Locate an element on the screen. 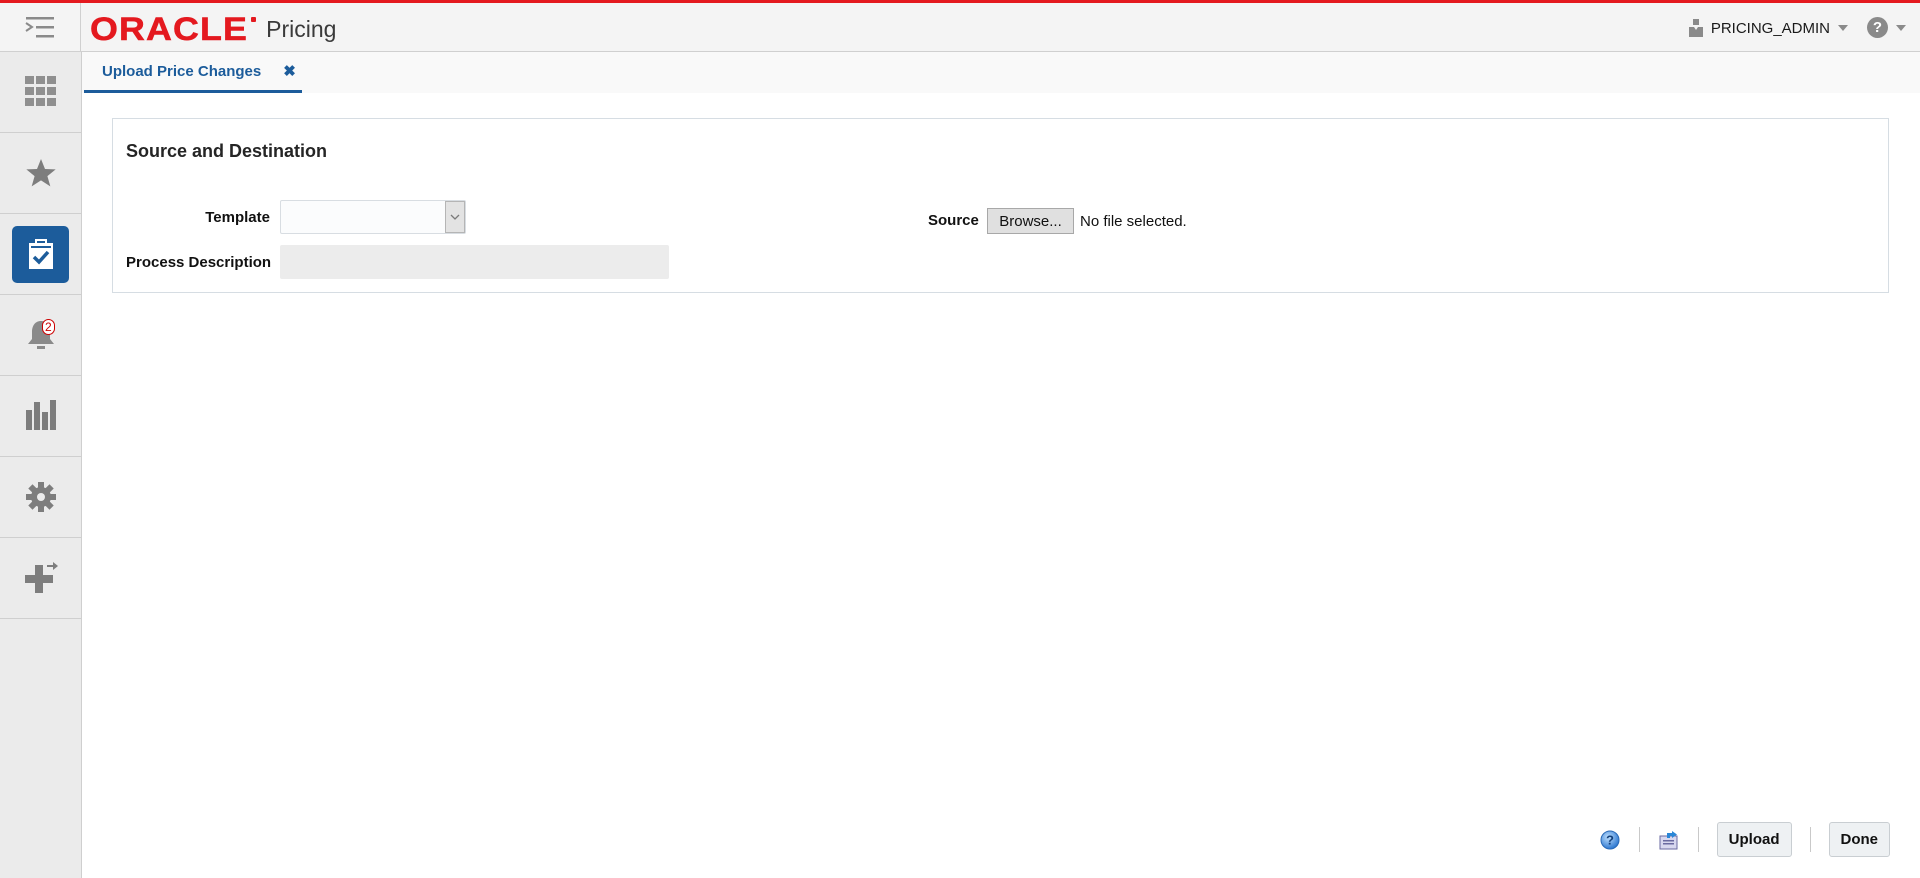  app-name: Pricing is located at coordinates (301, 28).